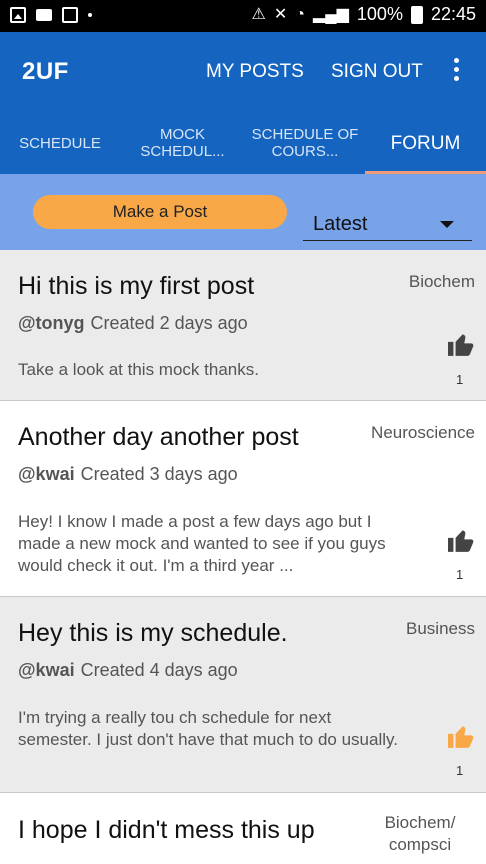  Describe the element at coordinates (153, 633) in the screenshot. I see `post-title: Hey this is my schedule.` at that location.